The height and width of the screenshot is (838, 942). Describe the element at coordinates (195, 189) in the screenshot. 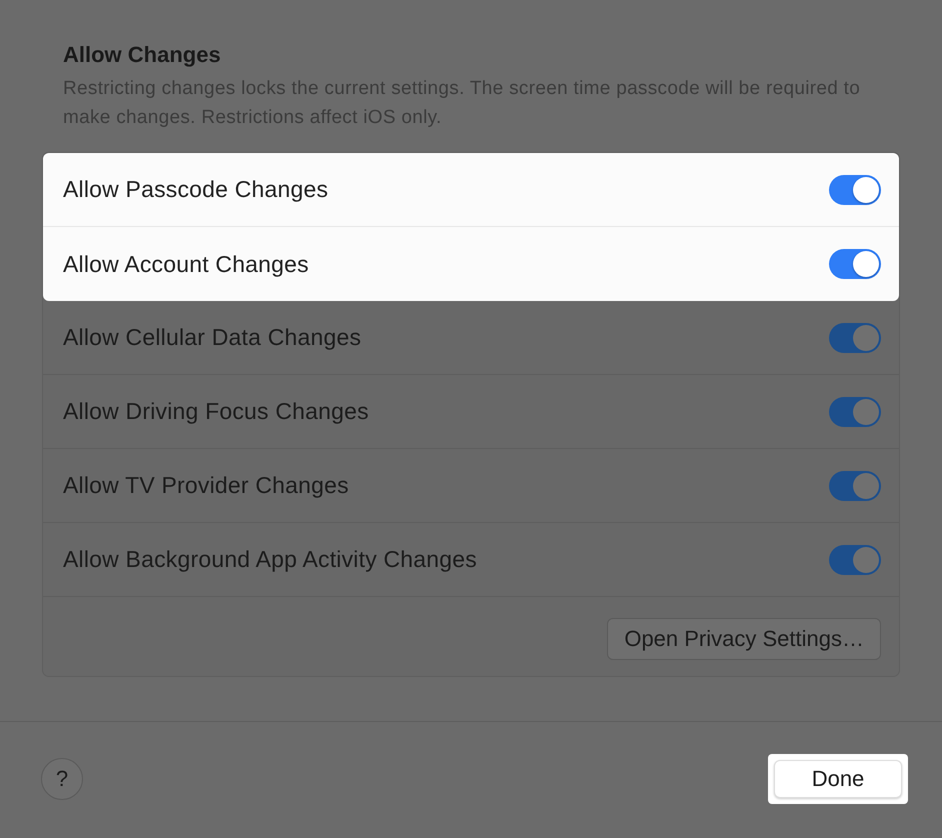

I see `row-label: Allow Passcode Changes` at that location.